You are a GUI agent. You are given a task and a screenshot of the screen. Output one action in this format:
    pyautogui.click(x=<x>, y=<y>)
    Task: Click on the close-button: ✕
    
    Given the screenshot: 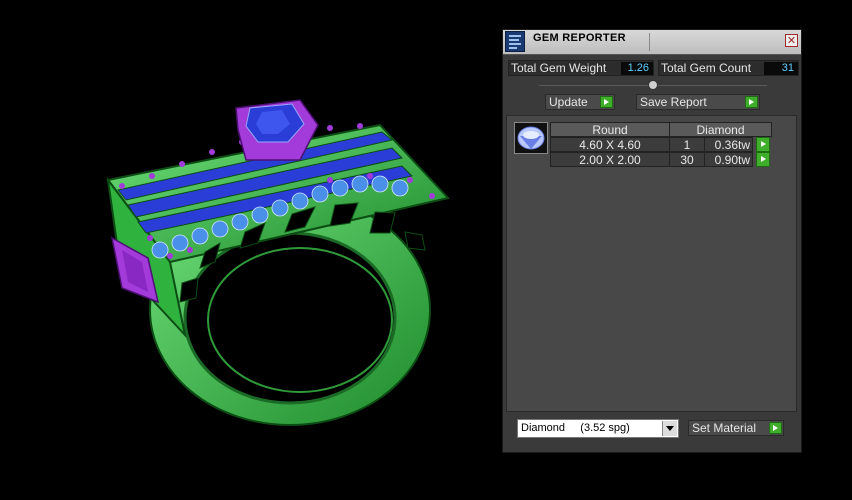 What is the action you would take?
    pyautogui.click(x=791, y=40)
    